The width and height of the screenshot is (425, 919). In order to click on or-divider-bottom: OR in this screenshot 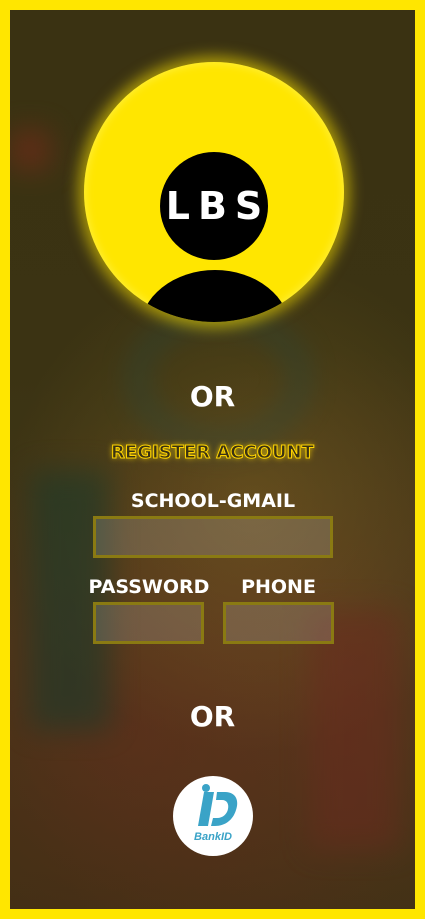, I will do `click(212, 716)`.